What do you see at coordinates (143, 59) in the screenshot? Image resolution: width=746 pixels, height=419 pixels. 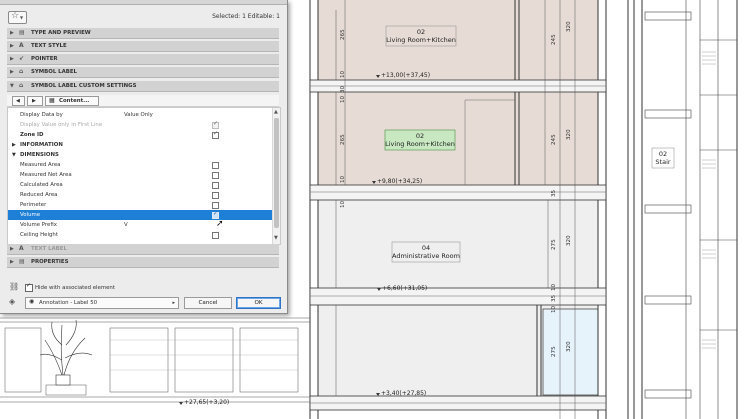 I see `panel-pointer: ▶ ↙ POINTER` at bounding box center [143, 59].